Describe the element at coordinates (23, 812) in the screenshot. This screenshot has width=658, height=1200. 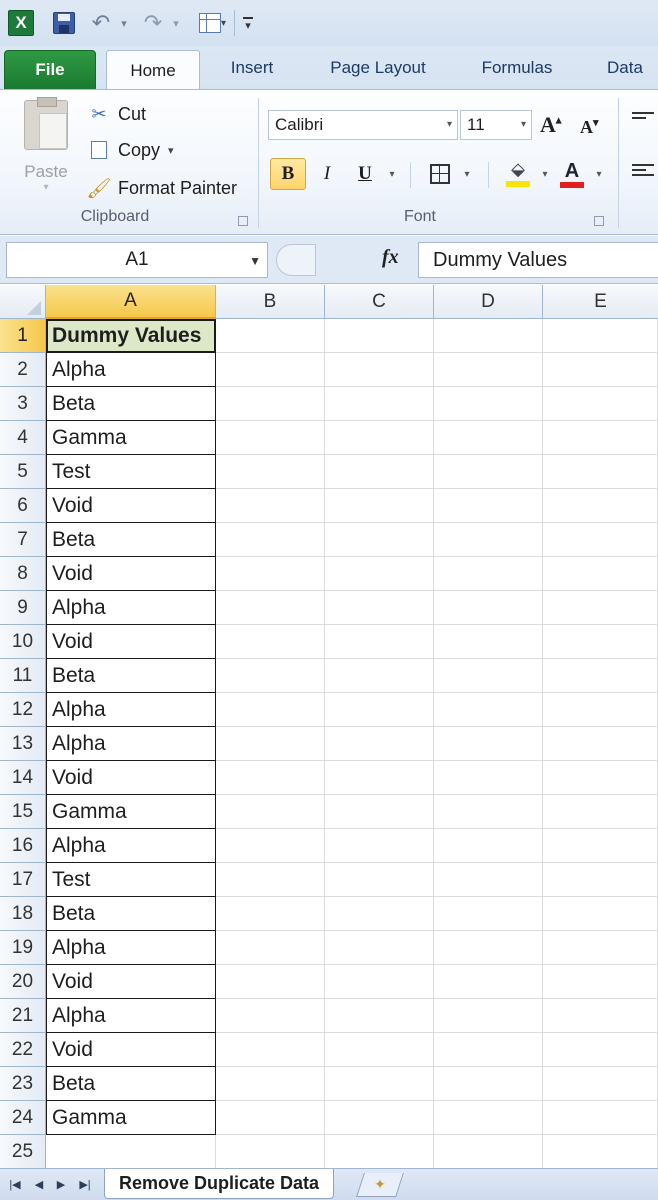
I see `row-header: 15` at that location.